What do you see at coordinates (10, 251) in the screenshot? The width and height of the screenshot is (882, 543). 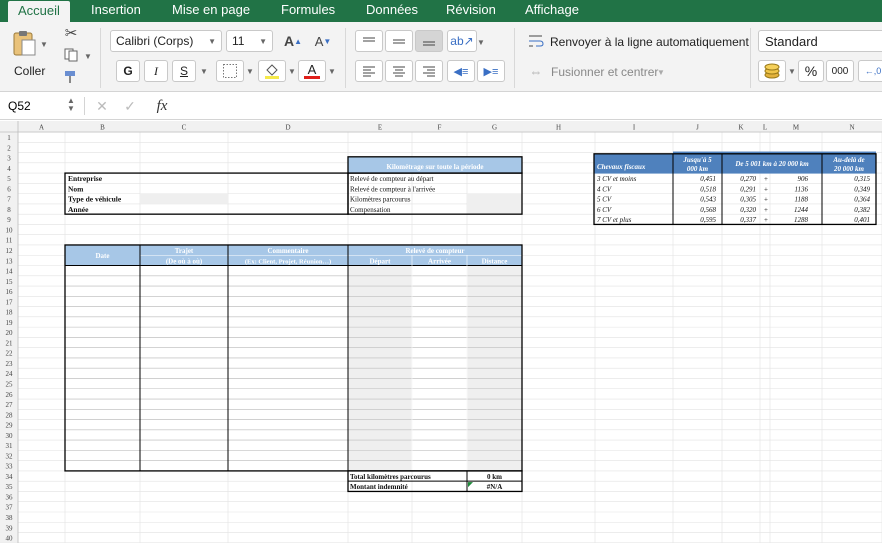 I see `row-header-12: 12` at bounding box center [10, 251].